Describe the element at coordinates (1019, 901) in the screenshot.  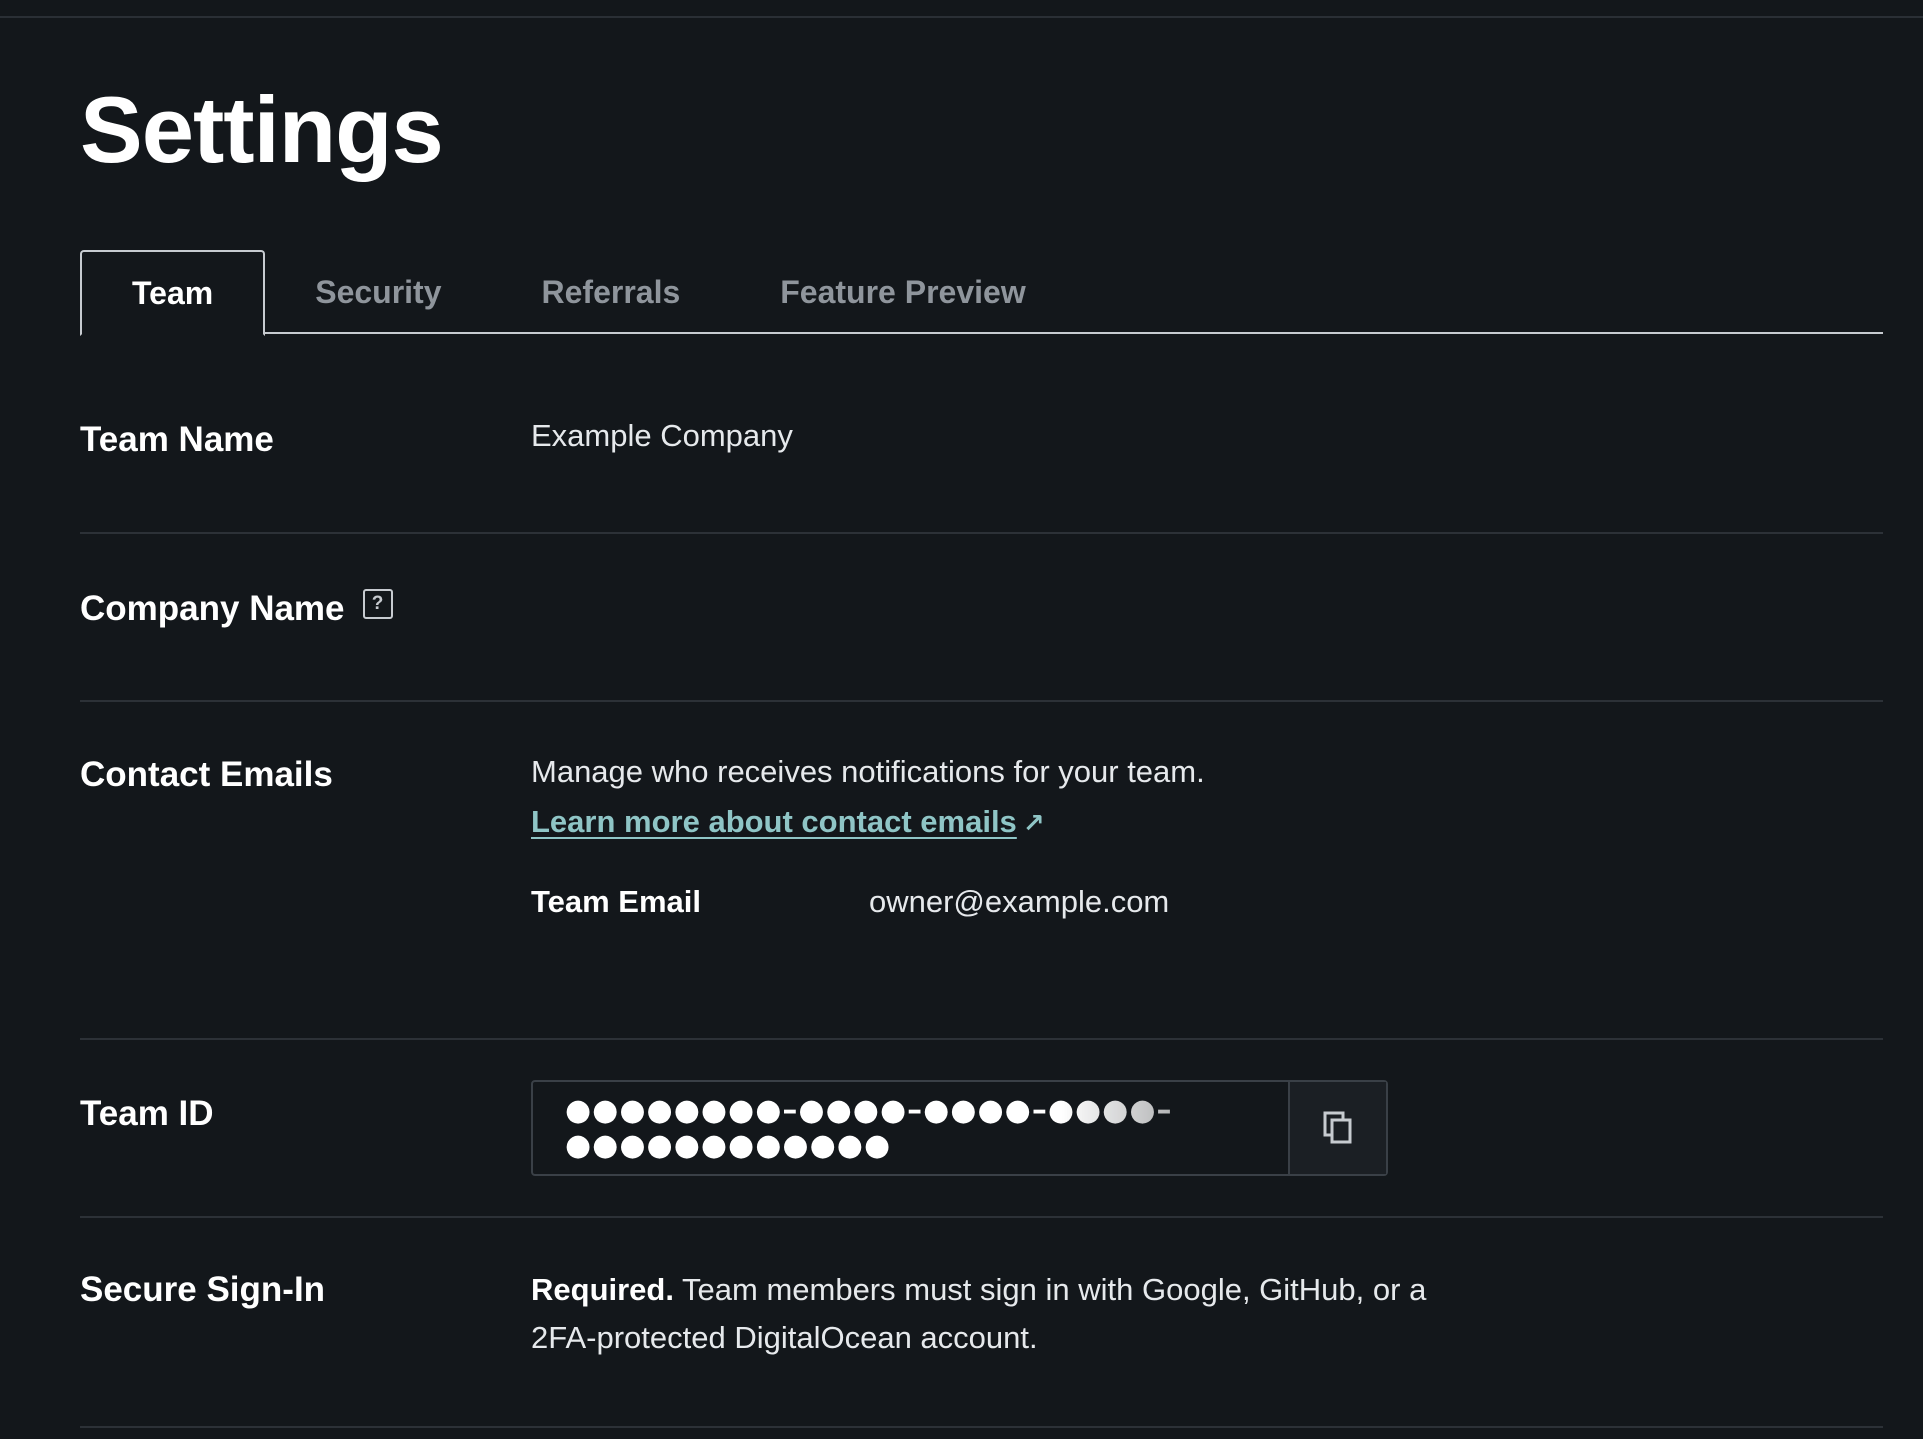
I see `team-email-value: owner@example.com` at that location.